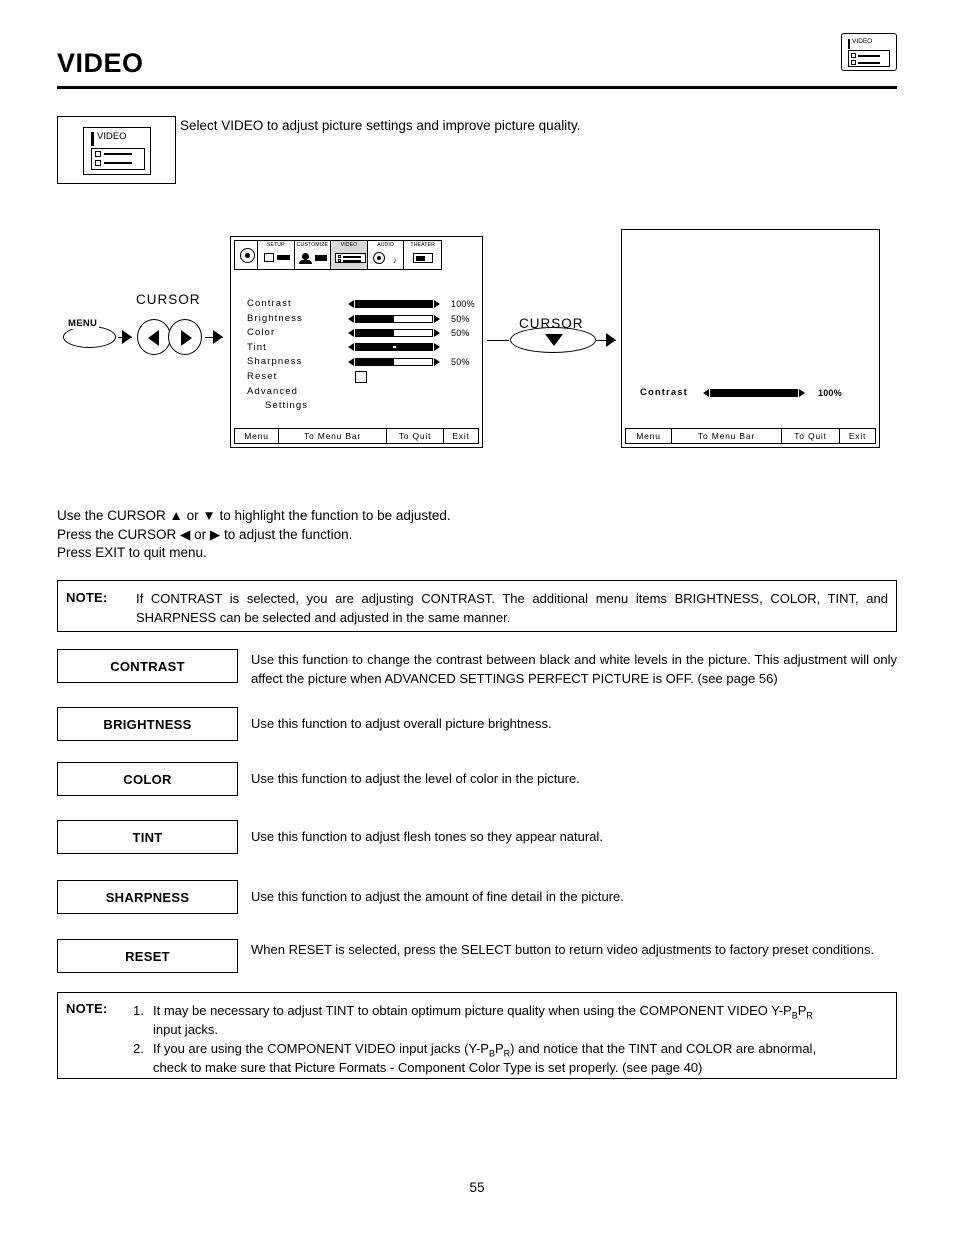 This screenshot has height=1235, width=954. Describe the element at coordinates (477, 87) in the screenshot. I see `title-divider` at that location.